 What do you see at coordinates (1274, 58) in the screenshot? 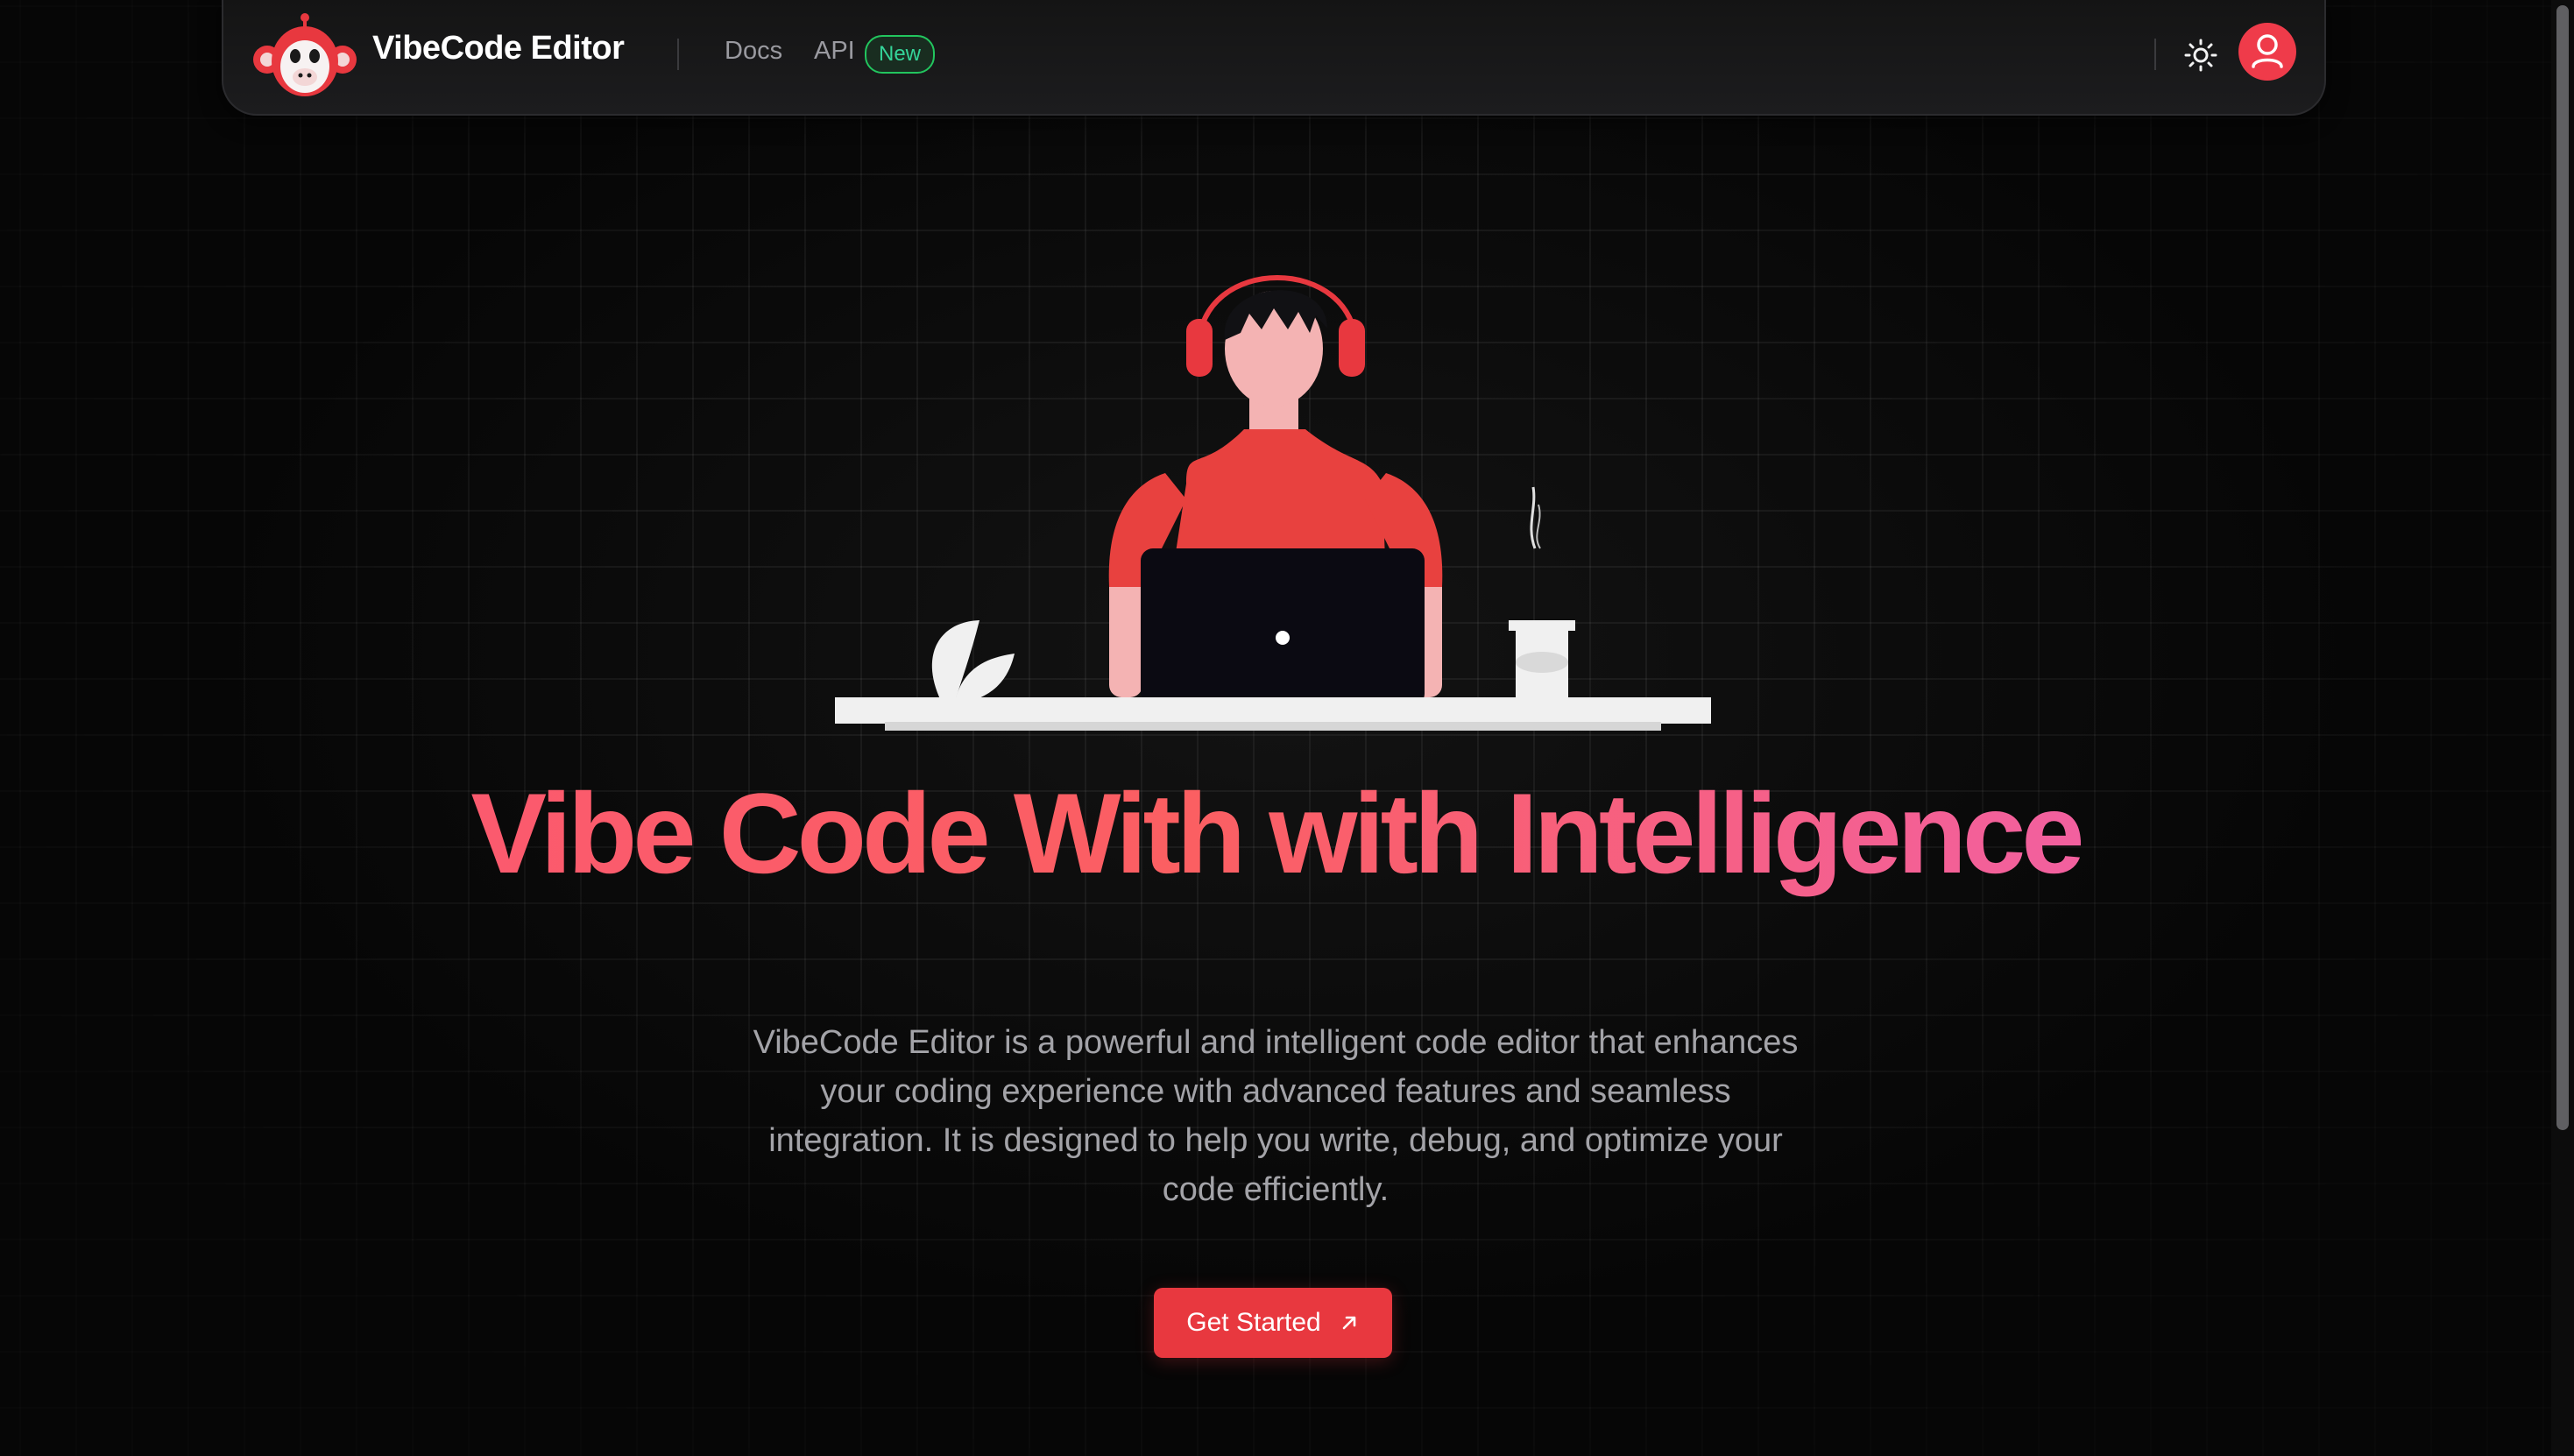
I see `navbar: VibeCode Editor Docs API New` at bounding box center [1274, 58].